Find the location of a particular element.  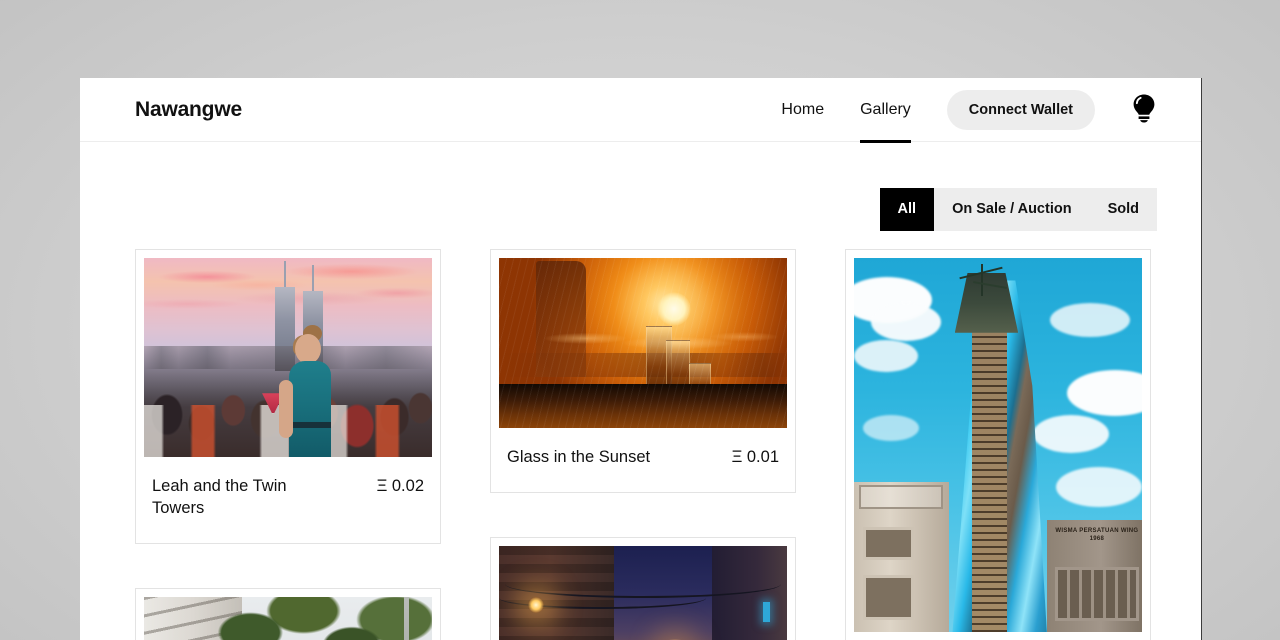

lightbulb-icon is located at coordinates (1144, 109).